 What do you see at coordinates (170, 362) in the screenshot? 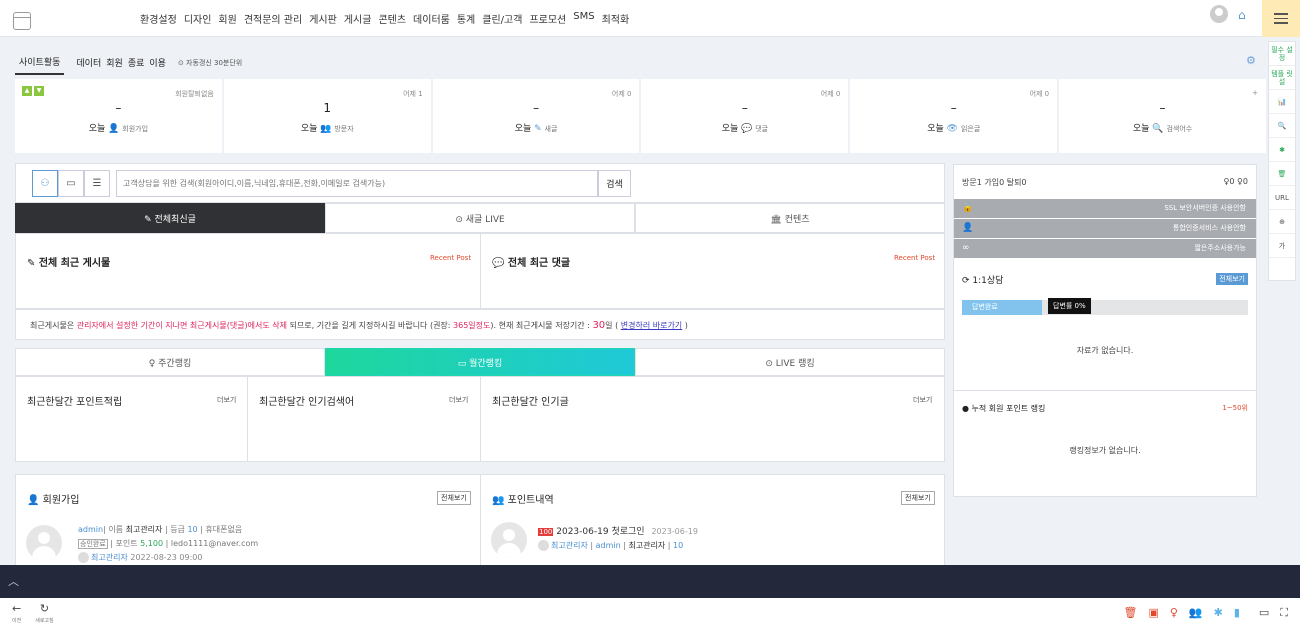
I see `tab-weekly-rank: ♀ 주간랭킹` at bounding box center [170, 362].